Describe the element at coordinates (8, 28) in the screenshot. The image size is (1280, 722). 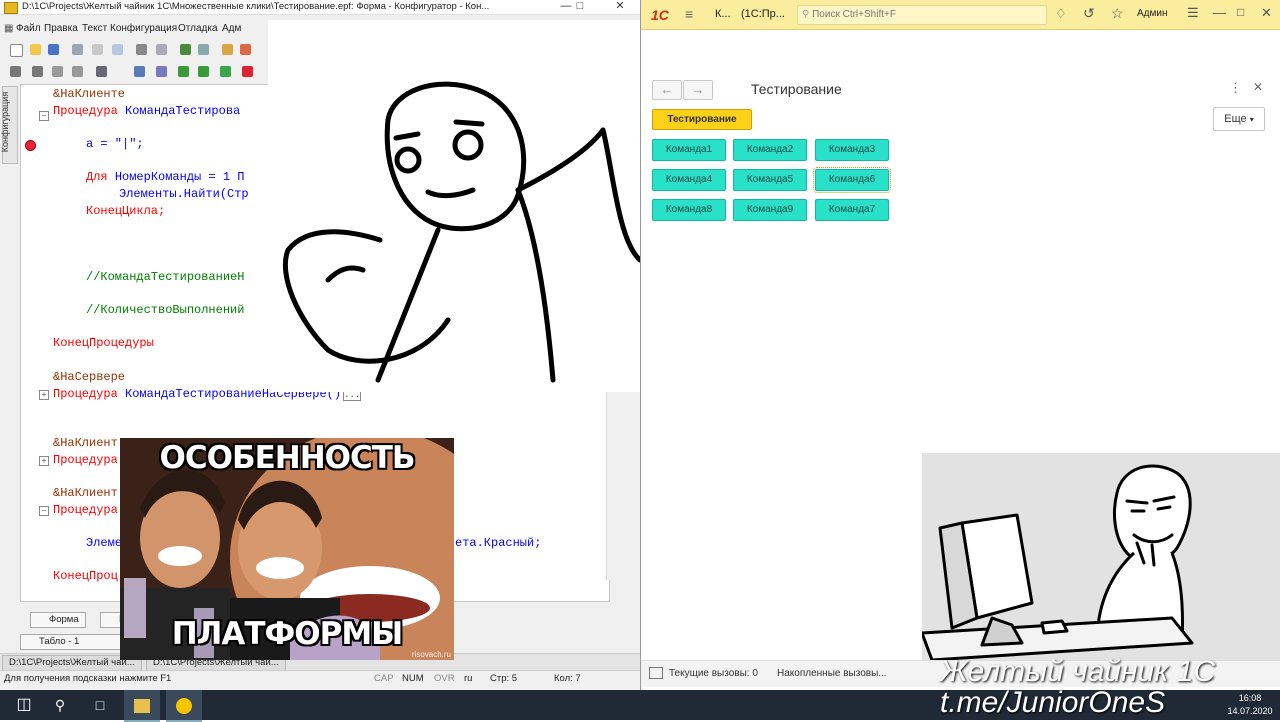
I see `menu-system-icon: ▦` at that location.